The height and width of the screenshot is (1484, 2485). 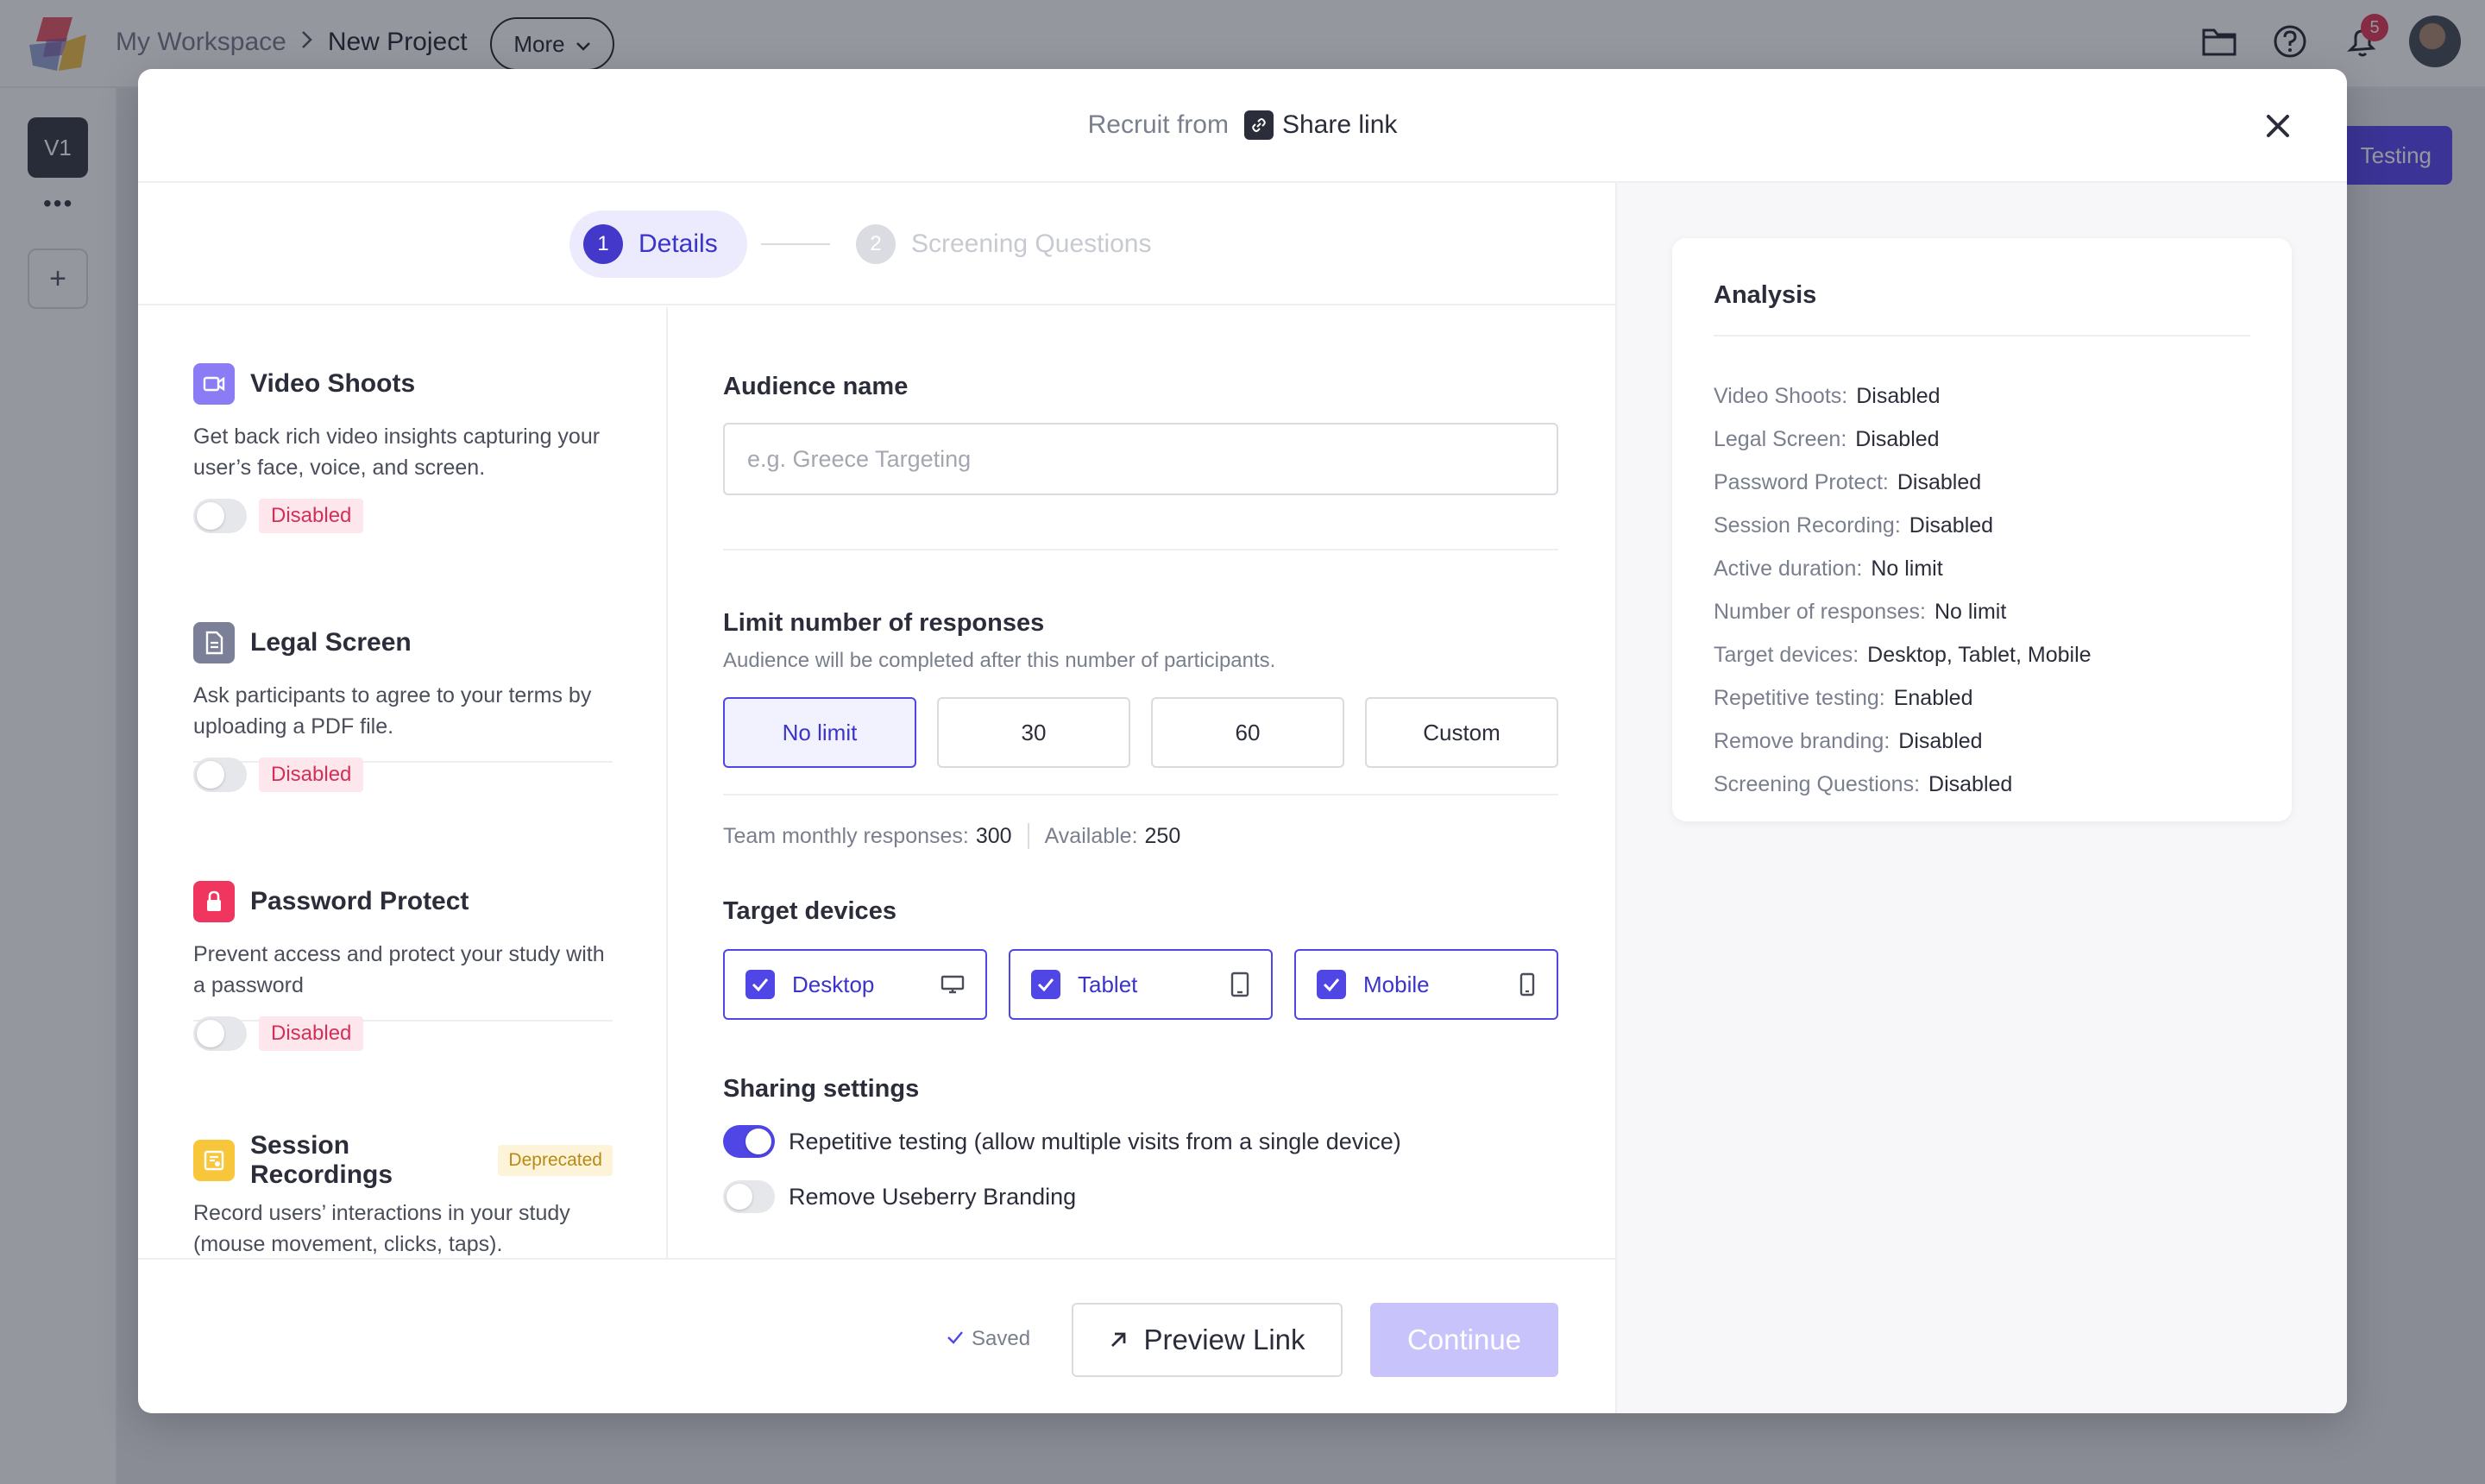 What do you see at coordinates (1248, 732) in the screenshot?
I see `responses-60-button: 60` at bounding box center [1248, 732].